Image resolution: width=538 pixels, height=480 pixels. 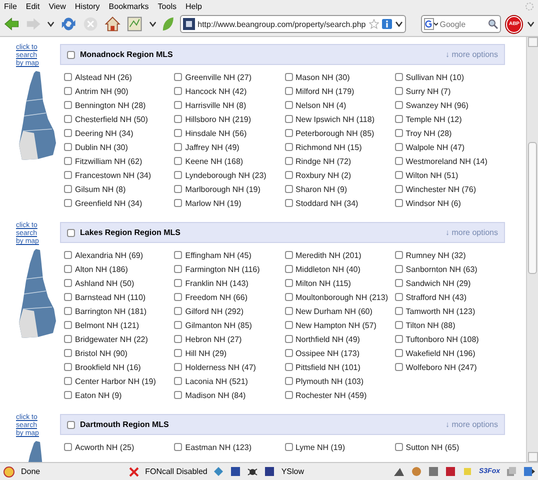 What do you see at coordinates (433, 203) in the screenshot?
I see `town-label: Windsor NH (6)` at bounding box center [433, 203].